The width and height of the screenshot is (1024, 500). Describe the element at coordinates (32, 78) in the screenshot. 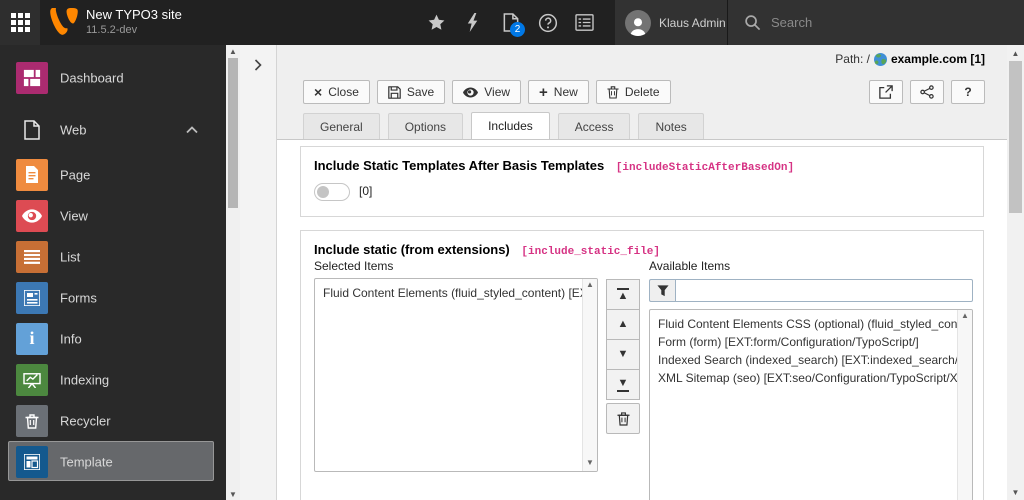

I see `dashboard-icon` at that location.